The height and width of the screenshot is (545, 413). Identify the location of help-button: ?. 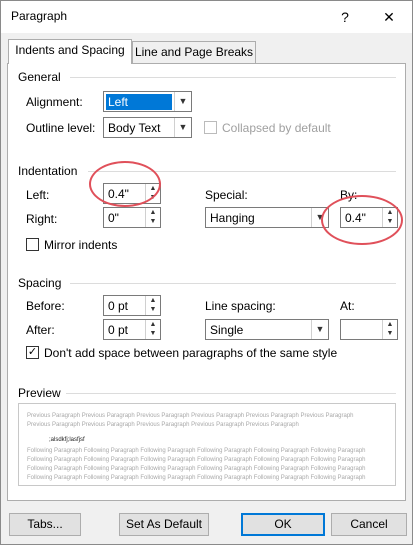
(345, 17).